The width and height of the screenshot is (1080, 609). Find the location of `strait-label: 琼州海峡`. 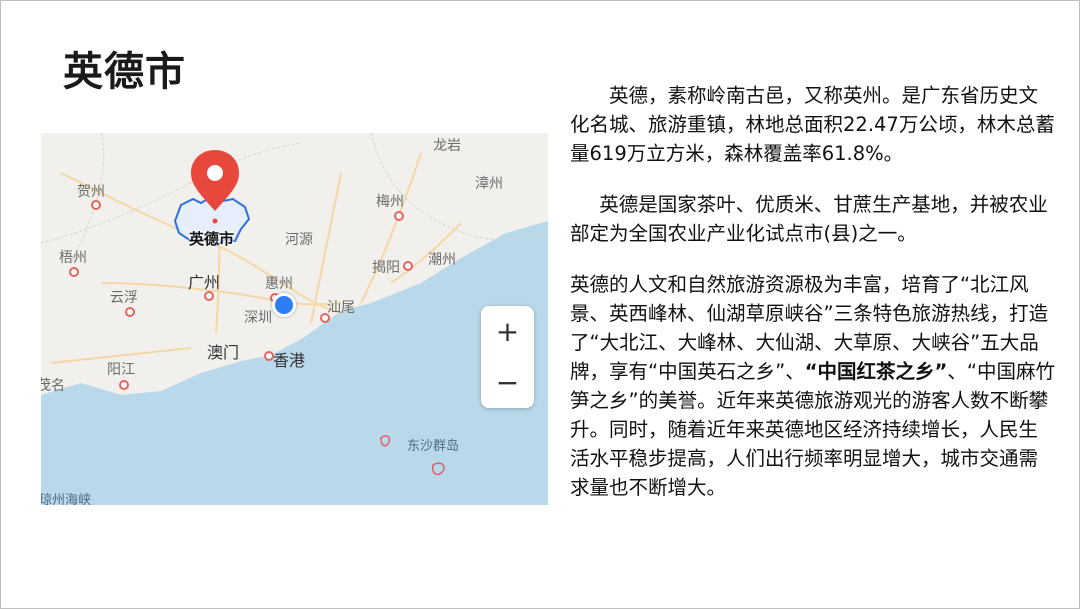

strait-label: 琼州海峡 is located at coordinates (66, 499).